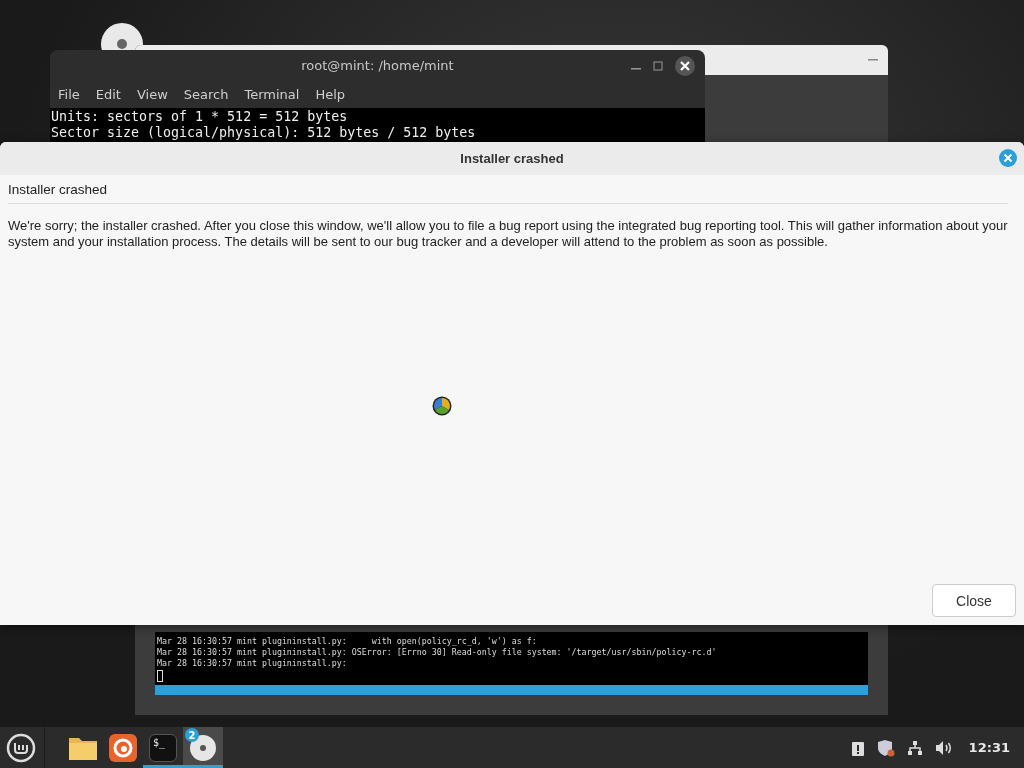 The width and height of the screenshot is (1024, 768). Describe the element at coordinates (199, 117) in the screenshot. I see `terminal-line: Units: sectors of 1 * 512 = 512 bytes` at that location.